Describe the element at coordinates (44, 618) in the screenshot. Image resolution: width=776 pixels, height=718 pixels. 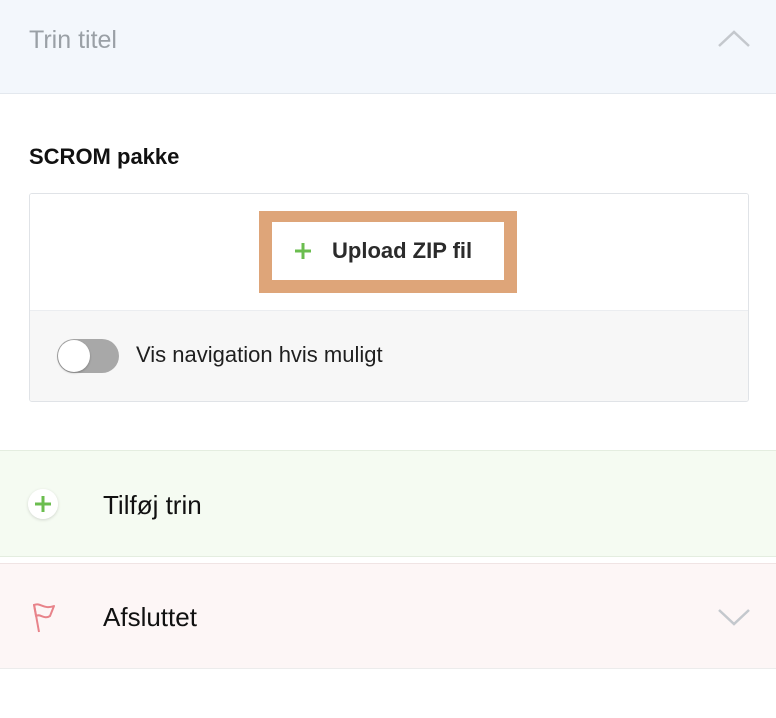
I see `flag-icon` at that location.